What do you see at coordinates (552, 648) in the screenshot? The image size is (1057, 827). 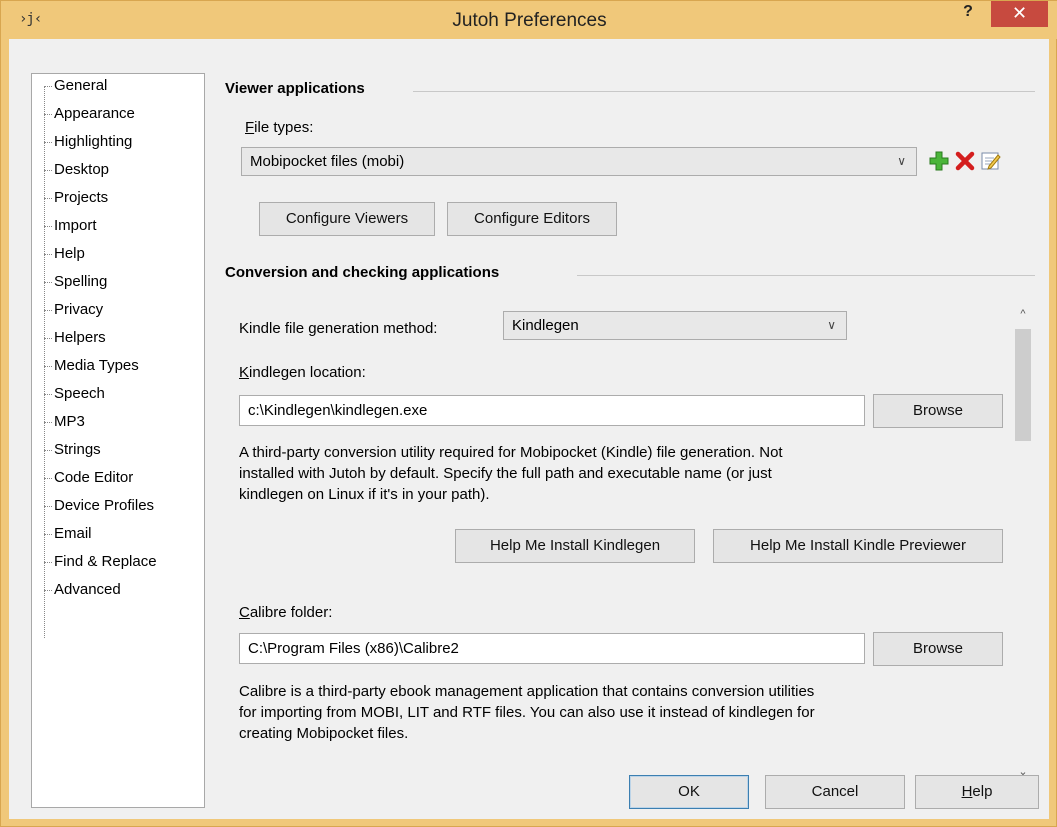 I see `calibre-path-input: C:\Program Files (x86)\Calibre2` at bounding box center [552, 648].